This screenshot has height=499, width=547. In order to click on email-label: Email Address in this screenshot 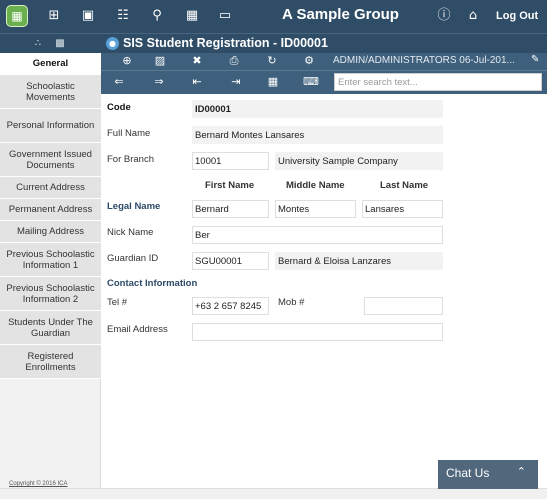, I will do `click(137, 329)`.